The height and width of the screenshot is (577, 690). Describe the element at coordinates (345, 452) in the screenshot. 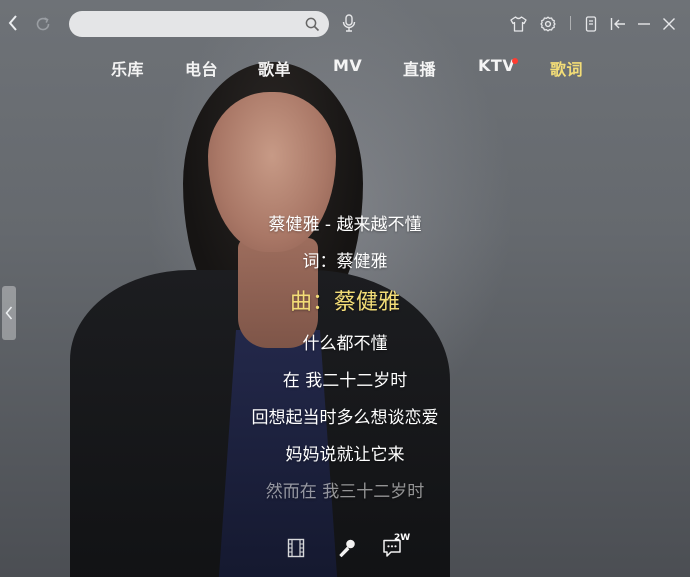

I see `lyric-line: 妈妈说就让它来` at that location.